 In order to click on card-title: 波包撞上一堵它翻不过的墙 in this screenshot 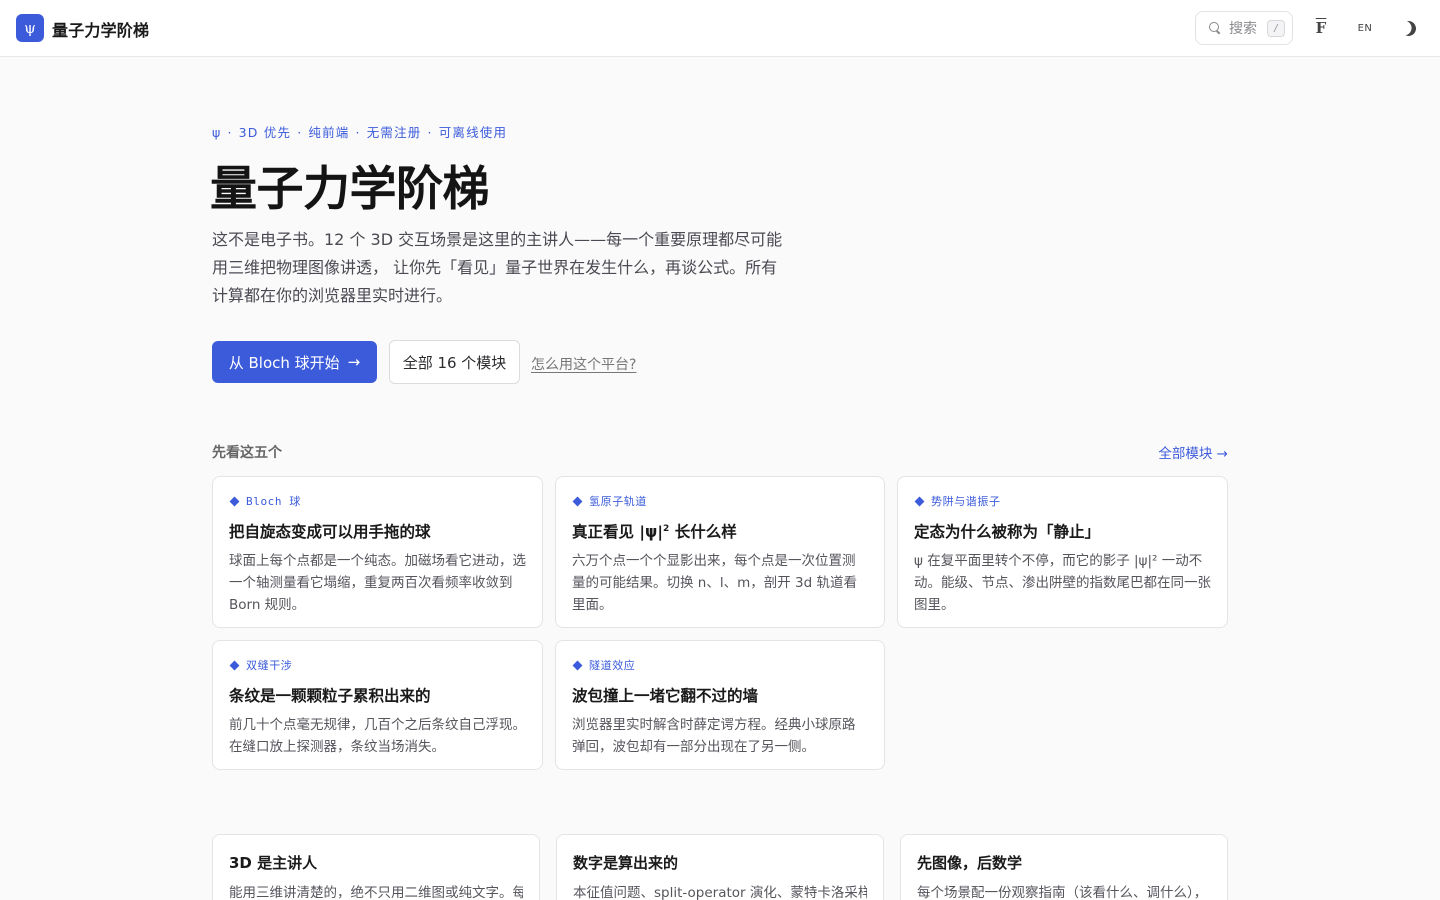, I will do `click(665, 696)`.